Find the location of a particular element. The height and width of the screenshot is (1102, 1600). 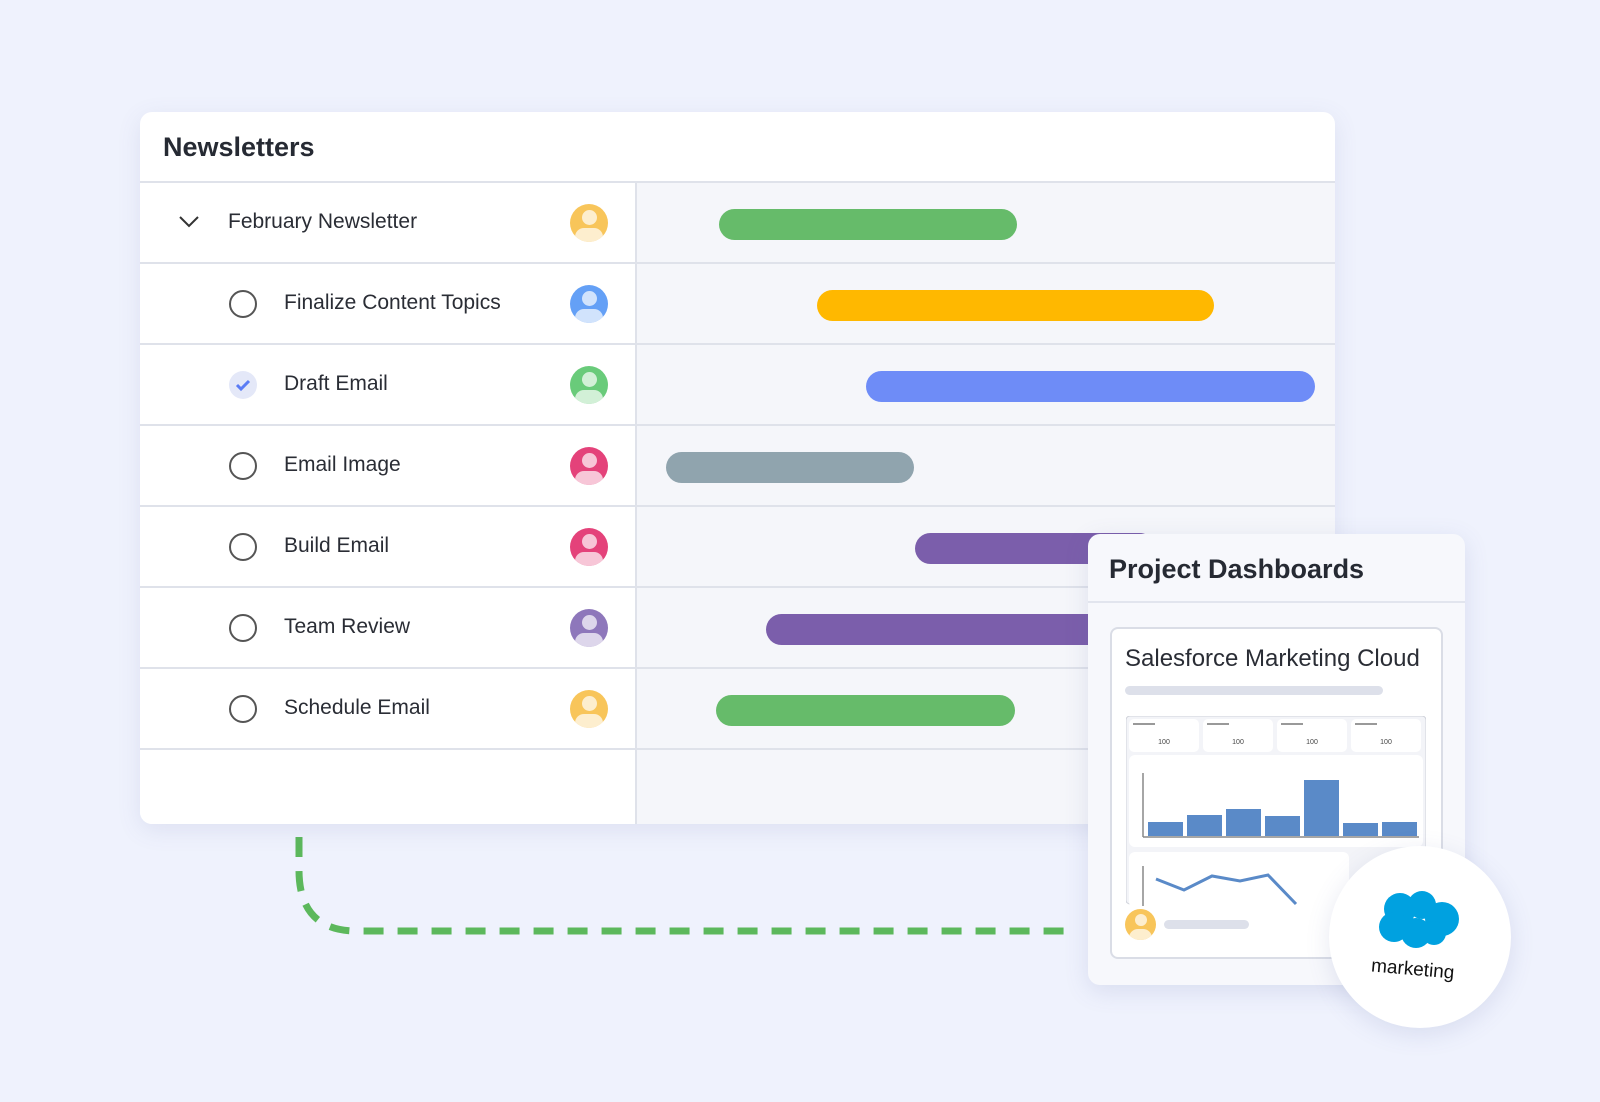

task-label: Schedule Email is located at coordinates (357, 707).